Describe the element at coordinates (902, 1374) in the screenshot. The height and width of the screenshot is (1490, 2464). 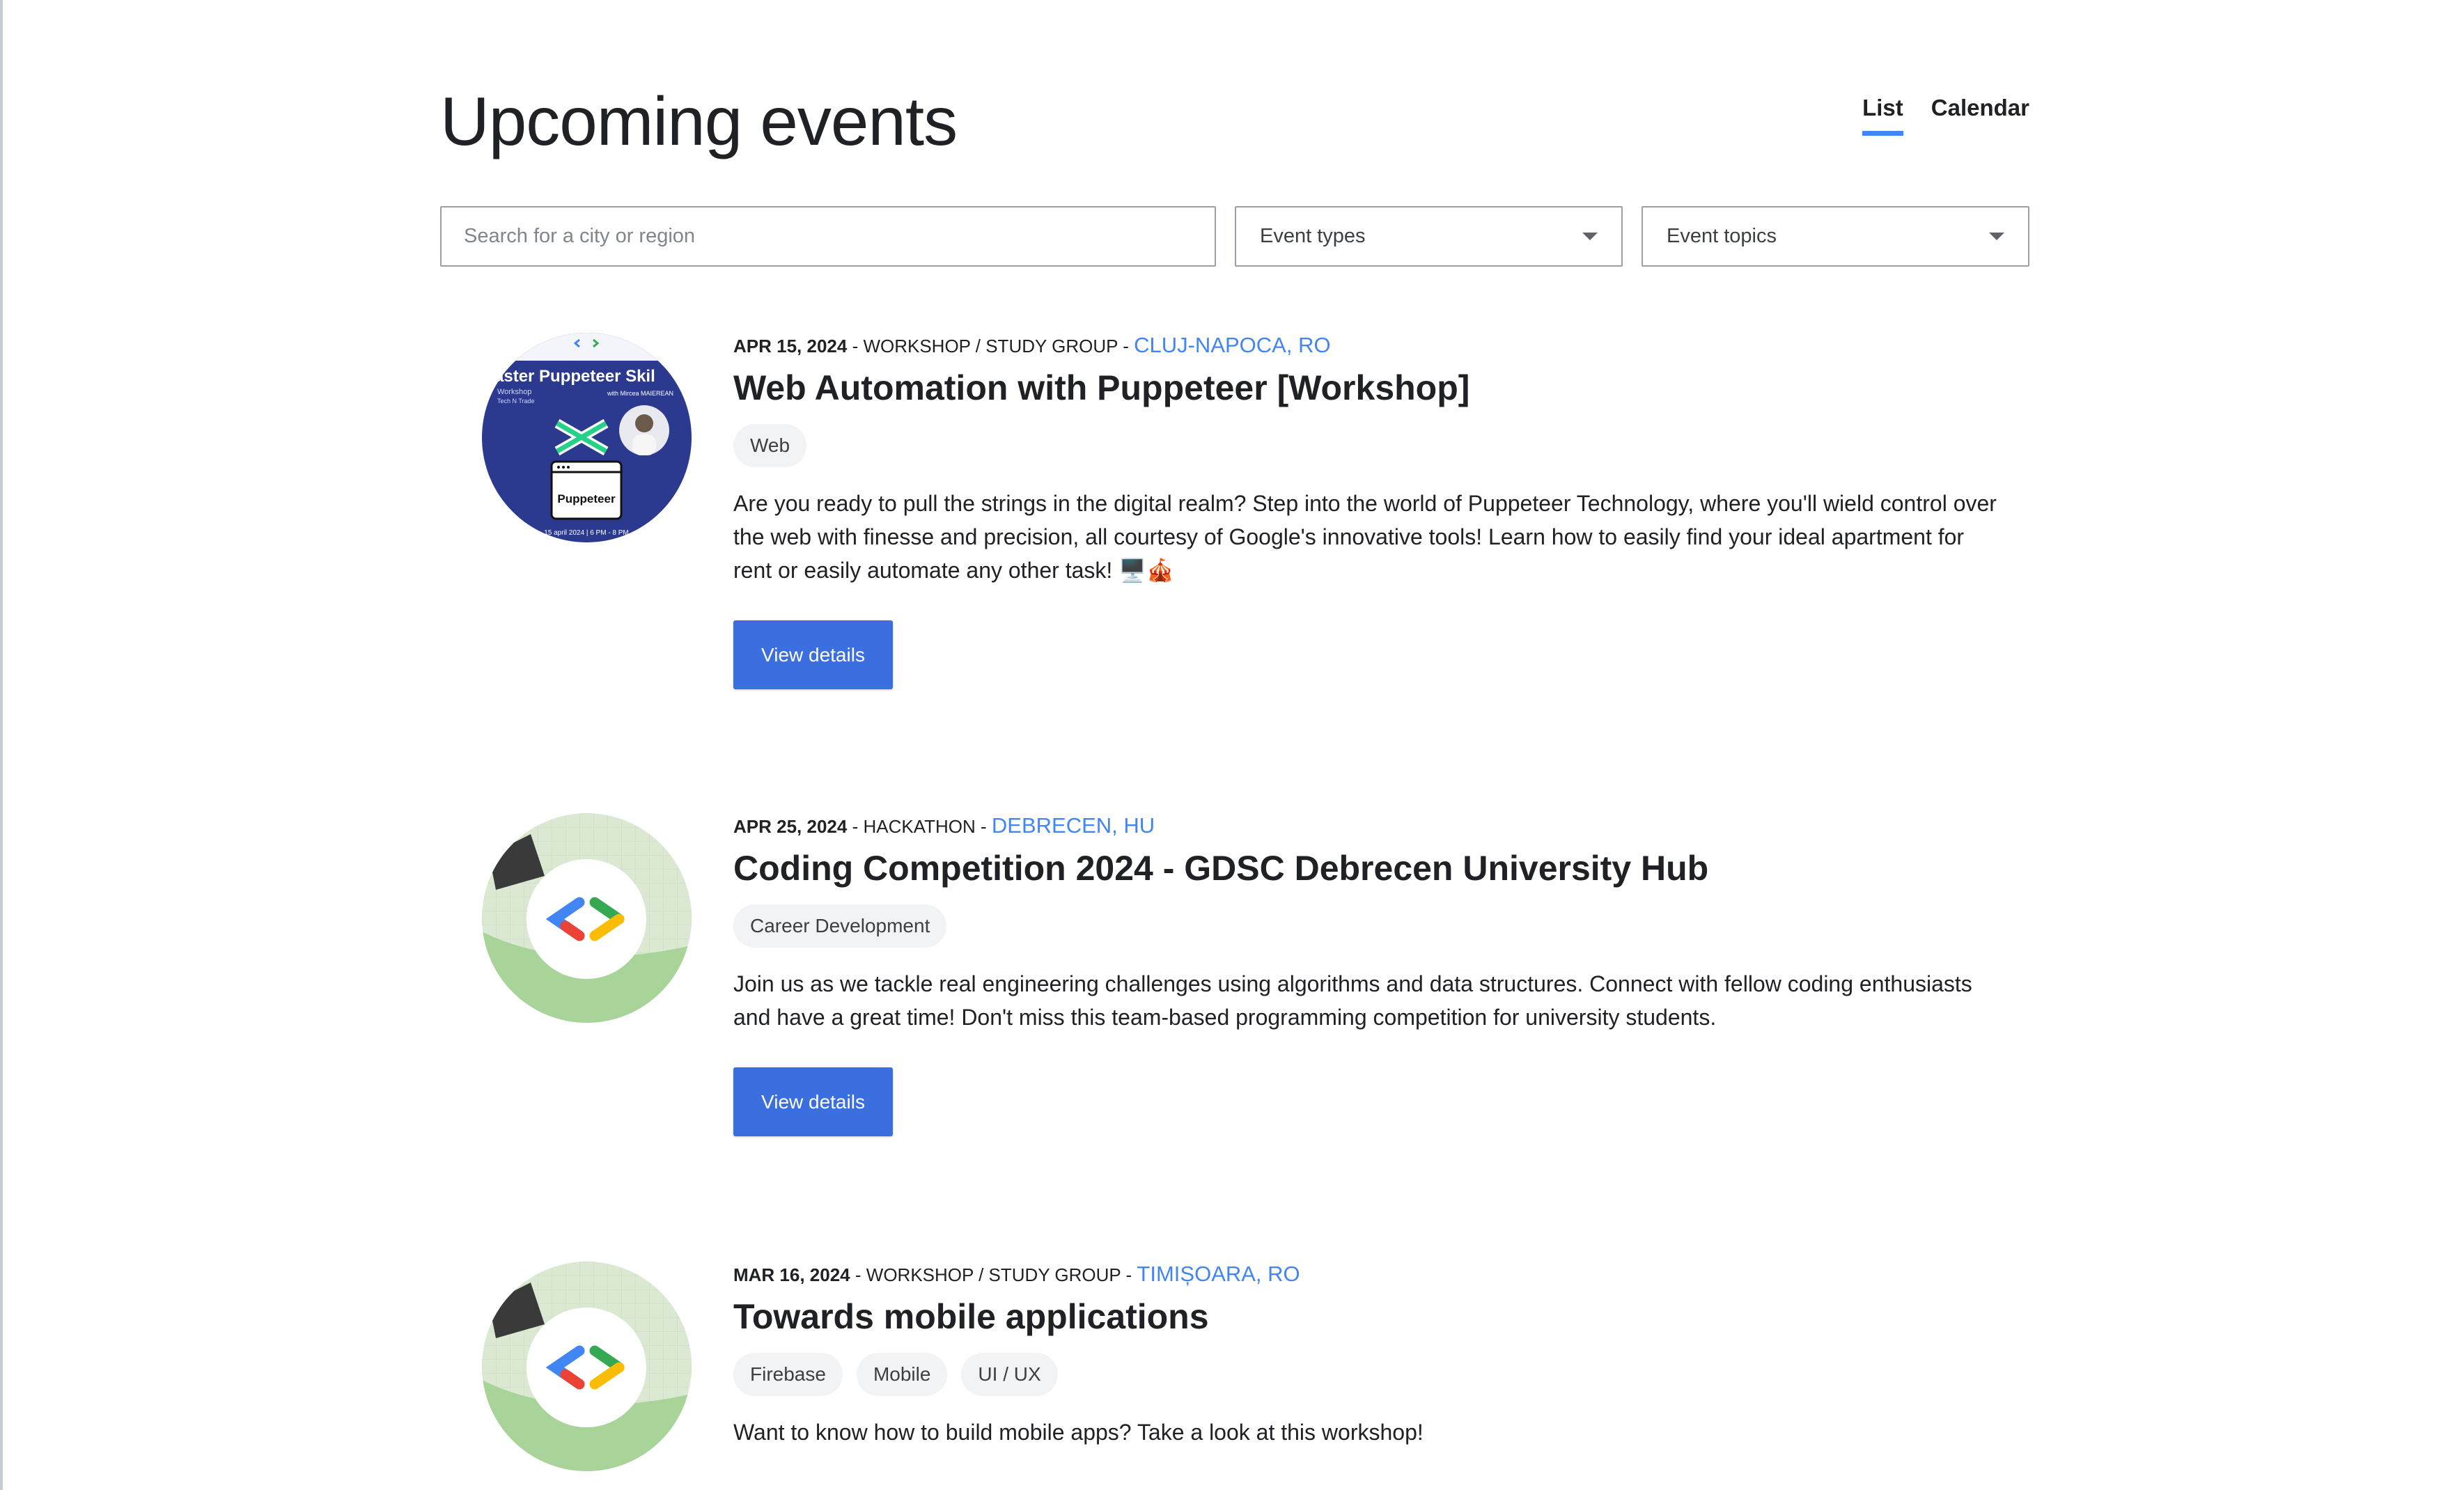
I see `event-tag: Mobile` at that location.